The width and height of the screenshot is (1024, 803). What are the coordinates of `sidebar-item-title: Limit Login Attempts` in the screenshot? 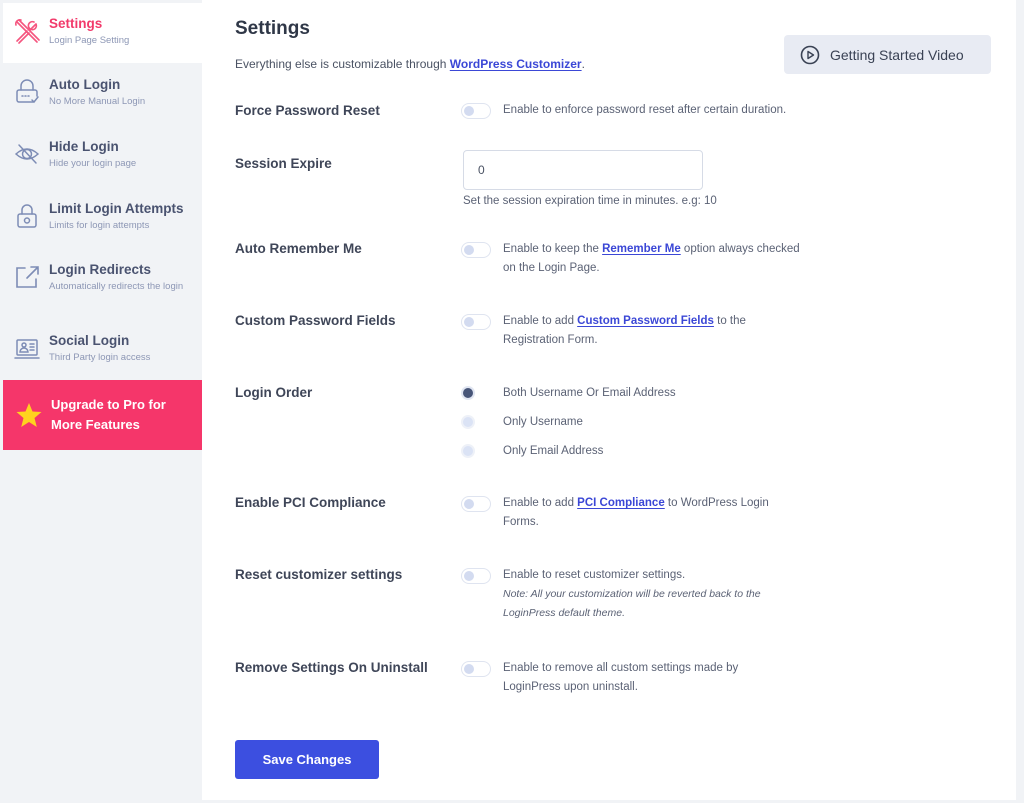 It's located at (116, 208).